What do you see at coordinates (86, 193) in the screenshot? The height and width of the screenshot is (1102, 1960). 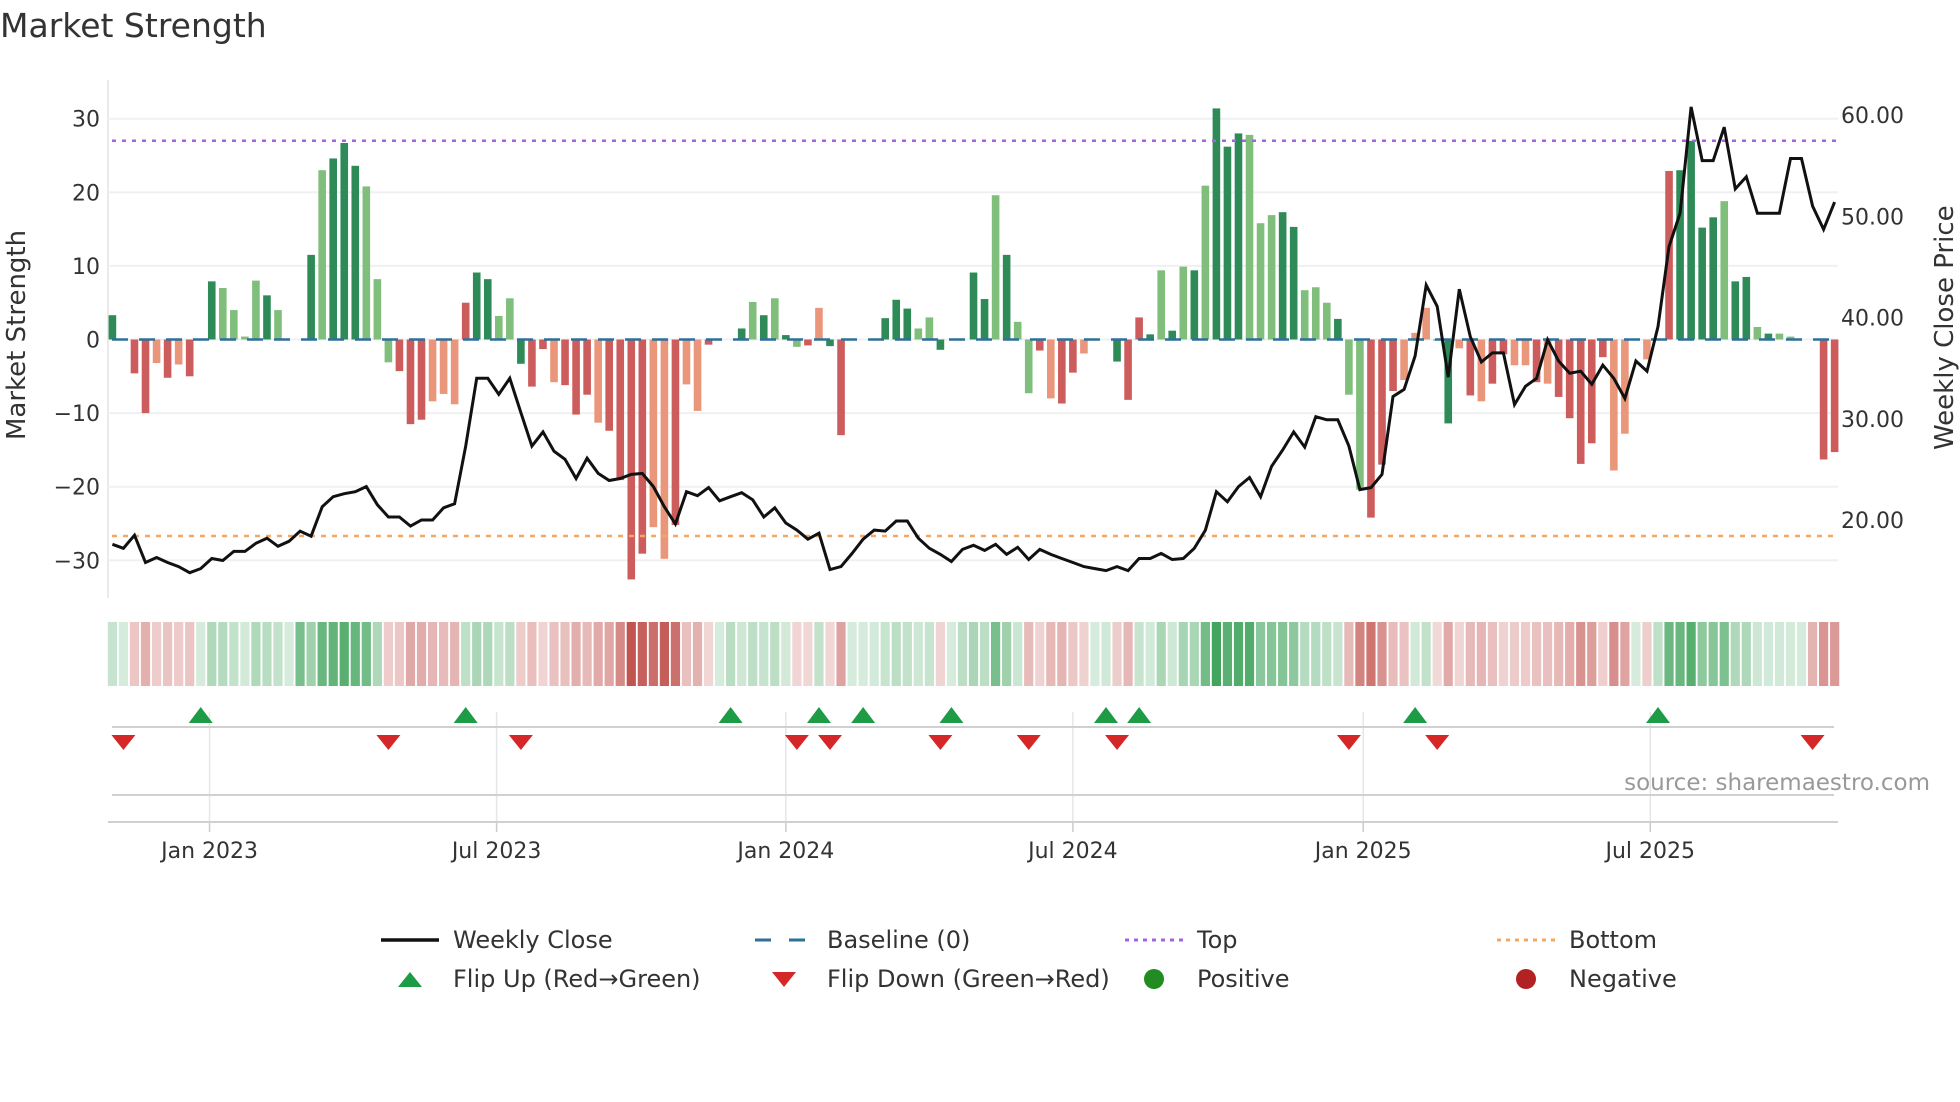 I see `left-tick-label: 20` at bounding box center [86, 193].